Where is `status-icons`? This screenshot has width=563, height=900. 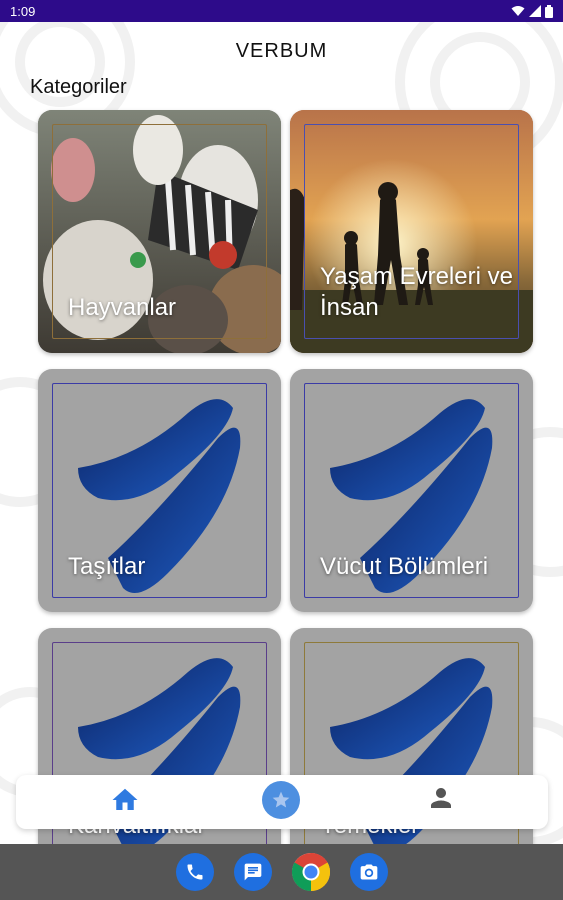 status-icons is located at coordinates (532, 11).